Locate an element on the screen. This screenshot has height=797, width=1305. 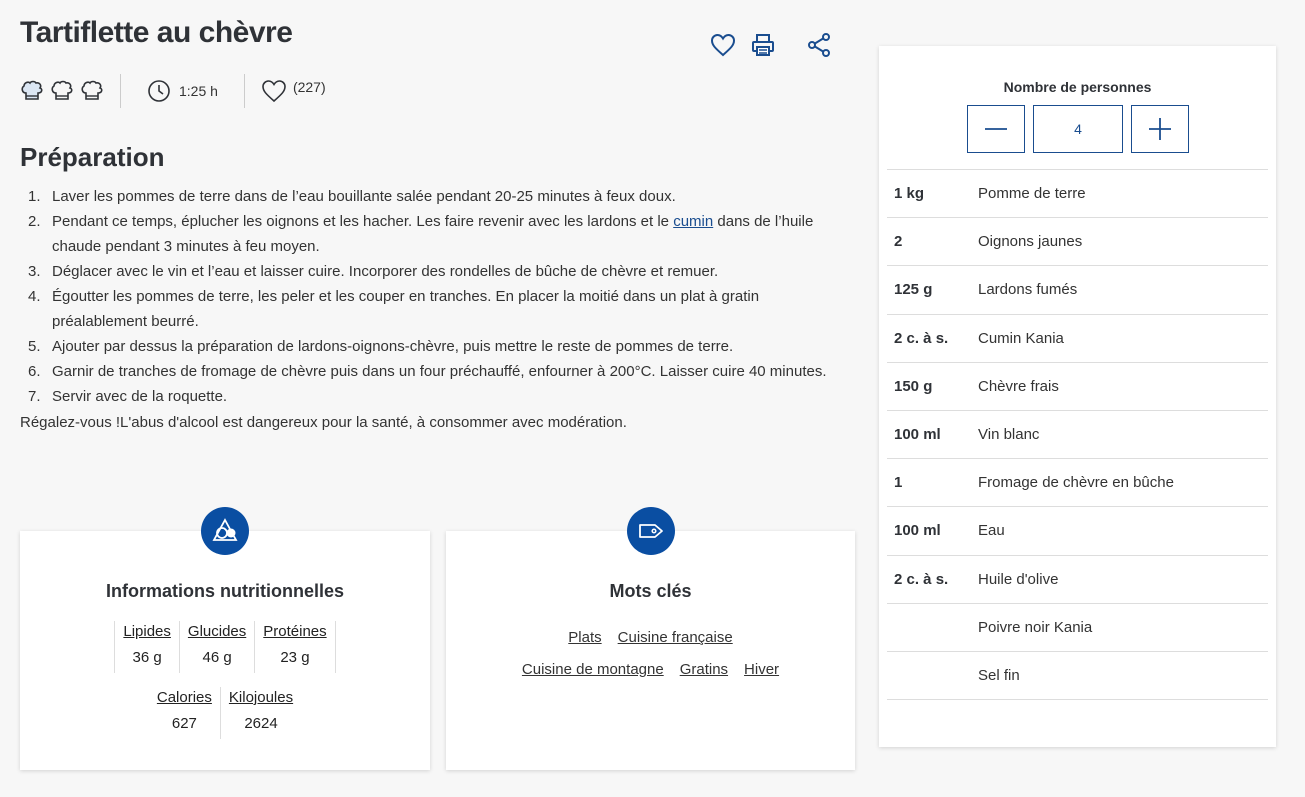
nutrition-row-energy: Calories 627 Kilojoules 2624 is located at coordinates (225, 713).